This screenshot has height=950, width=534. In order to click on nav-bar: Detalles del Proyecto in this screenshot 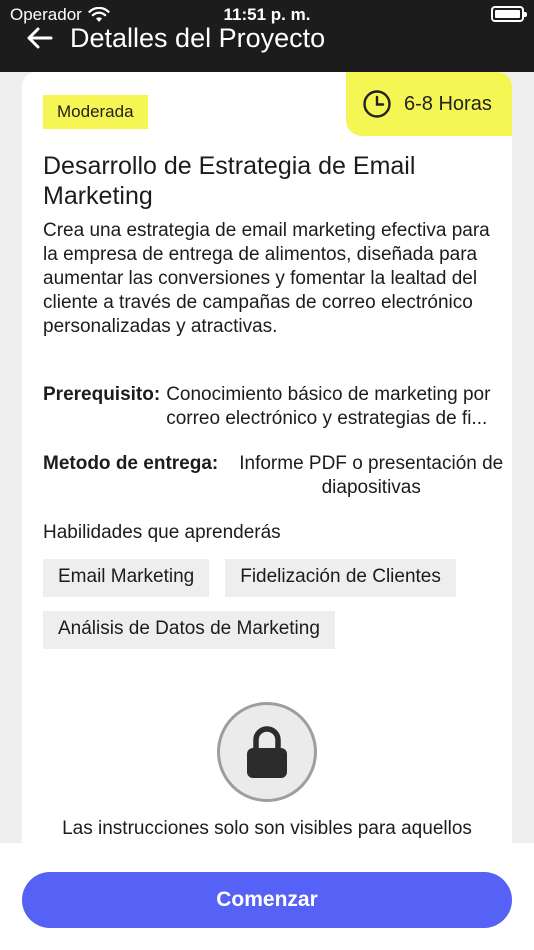, I will do `click(162, 38)`.